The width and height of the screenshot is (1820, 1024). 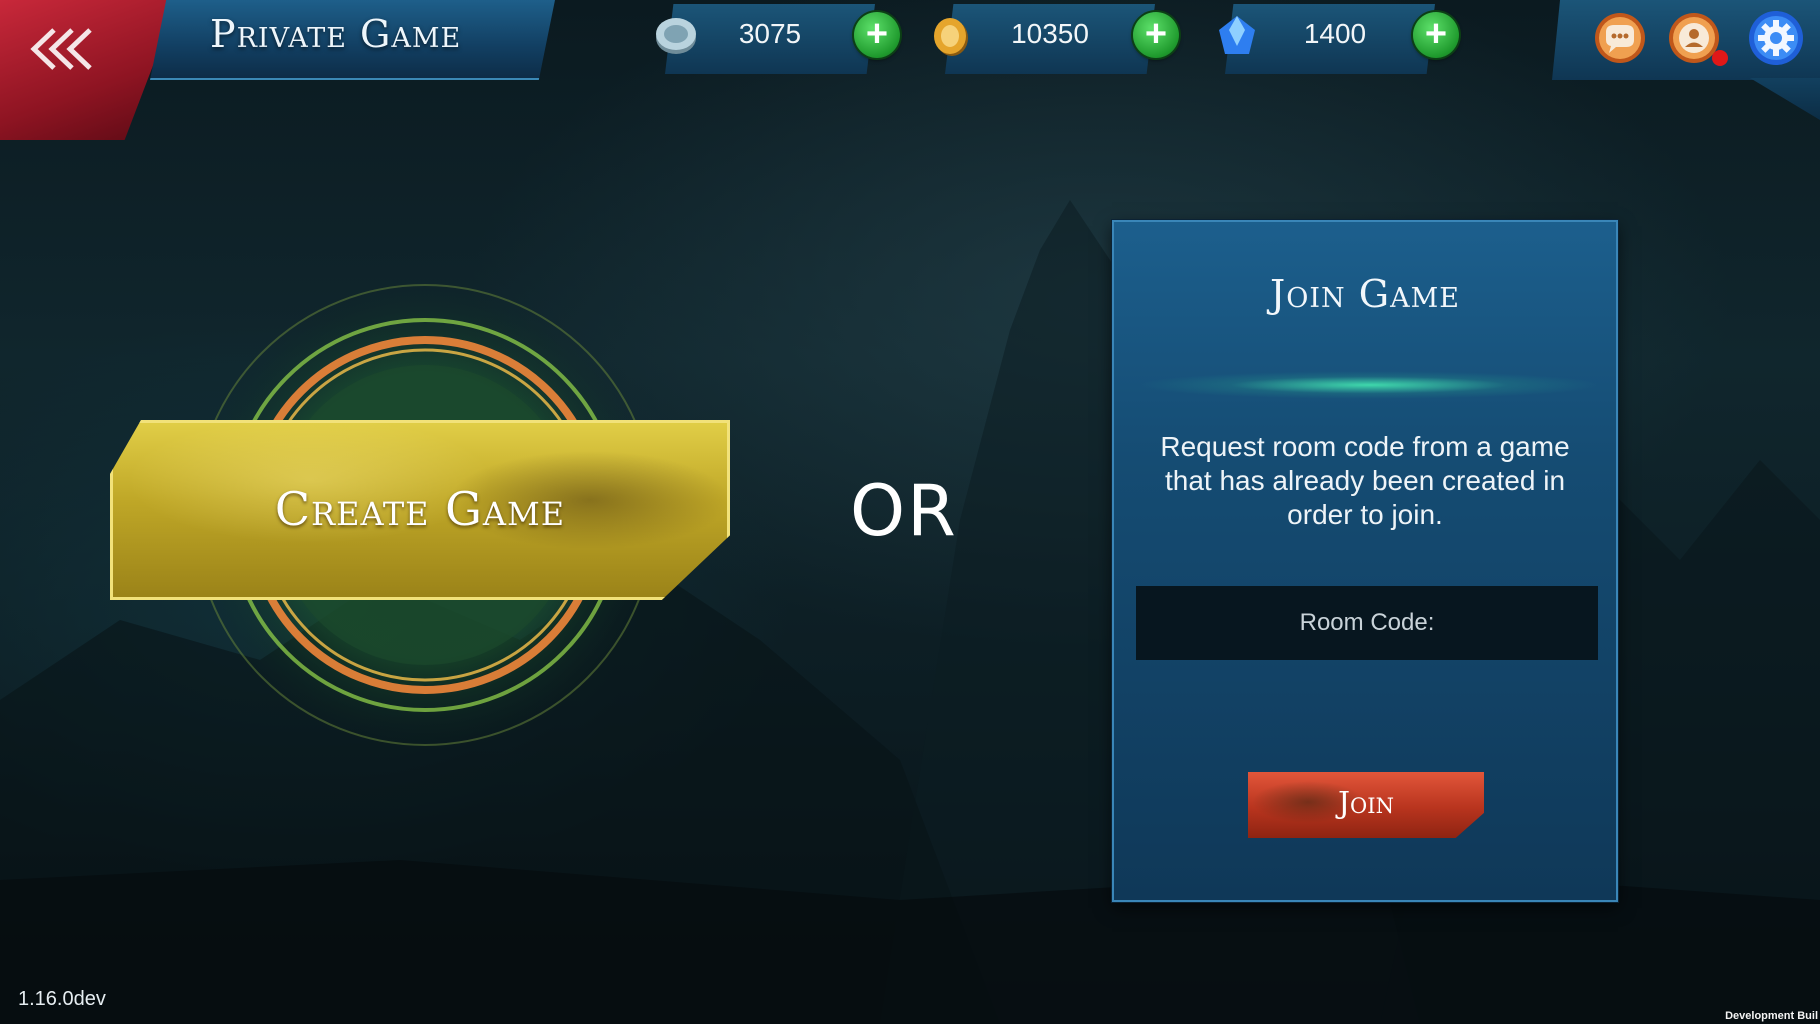 What do you see at coordinates (62, 999) in the screenshot?
I see `version-label: 1.16.0dev` at bounding box center [62, 999].